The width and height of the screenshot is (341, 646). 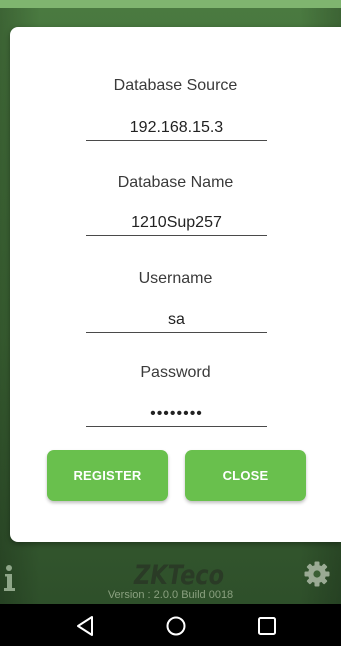 What do you see at coordinates (176, 320) in the screenshot?
I see `username-input` at bounding box center [176, 320].